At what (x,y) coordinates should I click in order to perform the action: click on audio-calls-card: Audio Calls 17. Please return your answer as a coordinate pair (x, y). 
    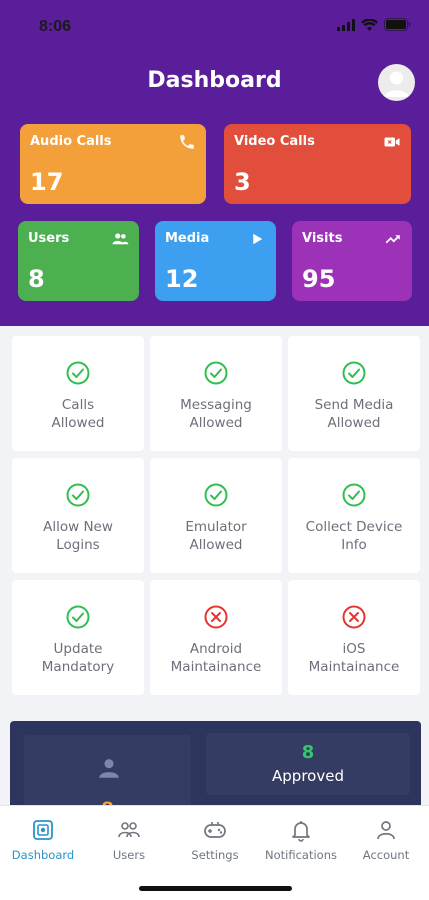
    Looking at the image, I should click on (113, 164).